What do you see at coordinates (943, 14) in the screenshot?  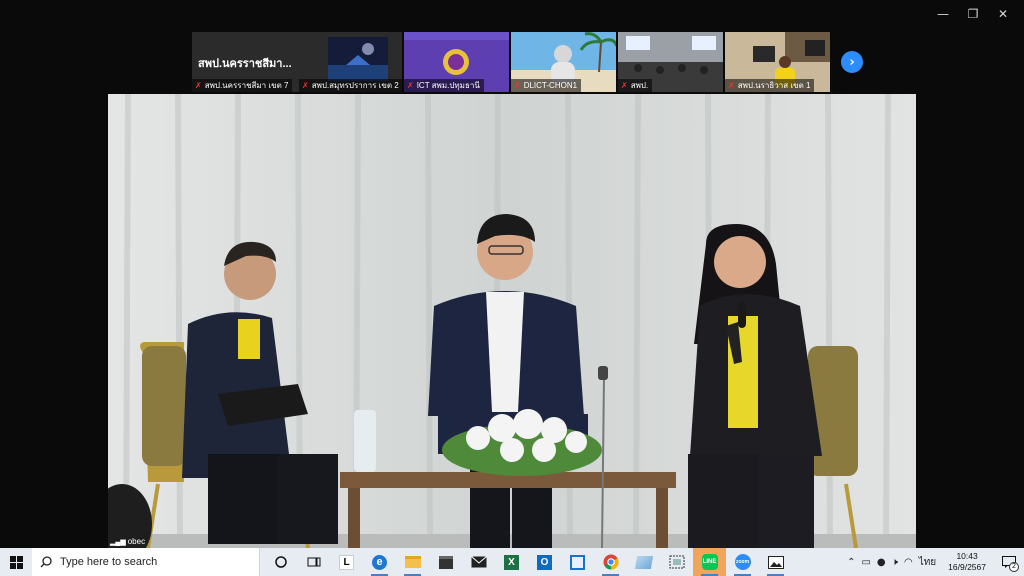 I see `minimize-button: —` at bounding box center [943, 14].